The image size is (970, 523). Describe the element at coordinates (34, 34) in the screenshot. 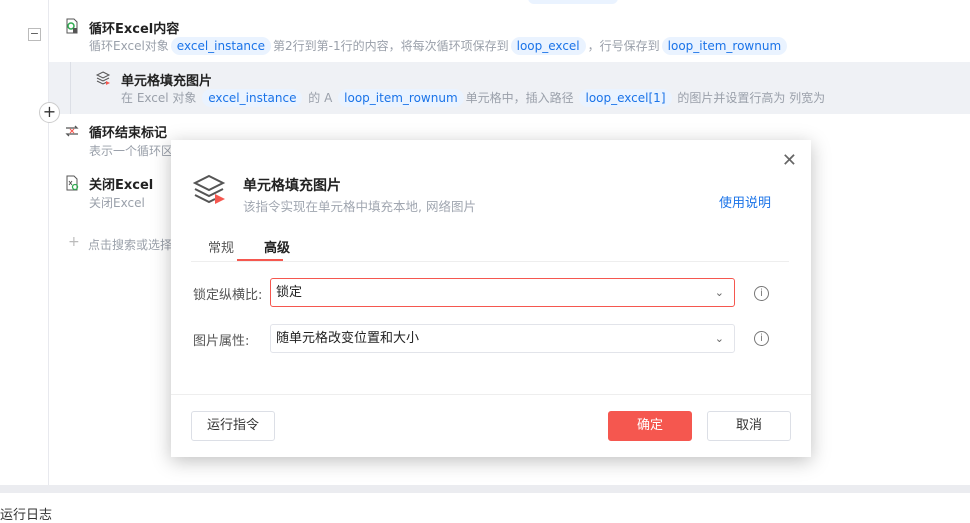

I see `collapse-button: −` at that location.